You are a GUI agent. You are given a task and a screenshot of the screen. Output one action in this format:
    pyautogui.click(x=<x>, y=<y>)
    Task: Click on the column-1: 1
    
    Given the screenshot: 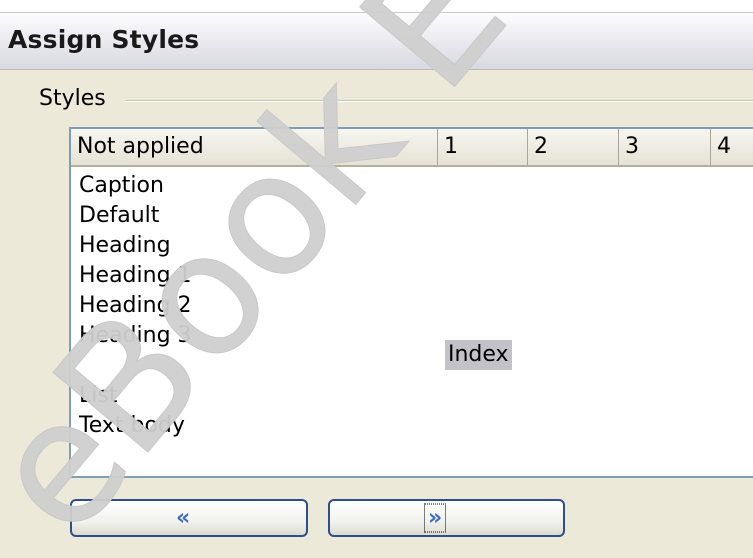 What is the action you would take?
    pyautogui.click(x=483, y=147)
    